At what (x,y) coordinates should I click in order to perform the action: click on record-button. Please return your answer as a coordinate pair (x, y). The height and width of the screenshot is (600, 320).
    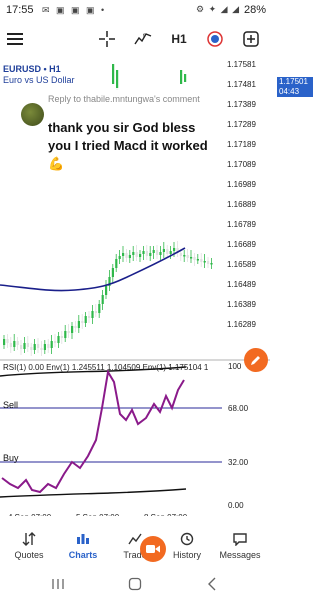
    Looking at the image, I should click on (153, 549).